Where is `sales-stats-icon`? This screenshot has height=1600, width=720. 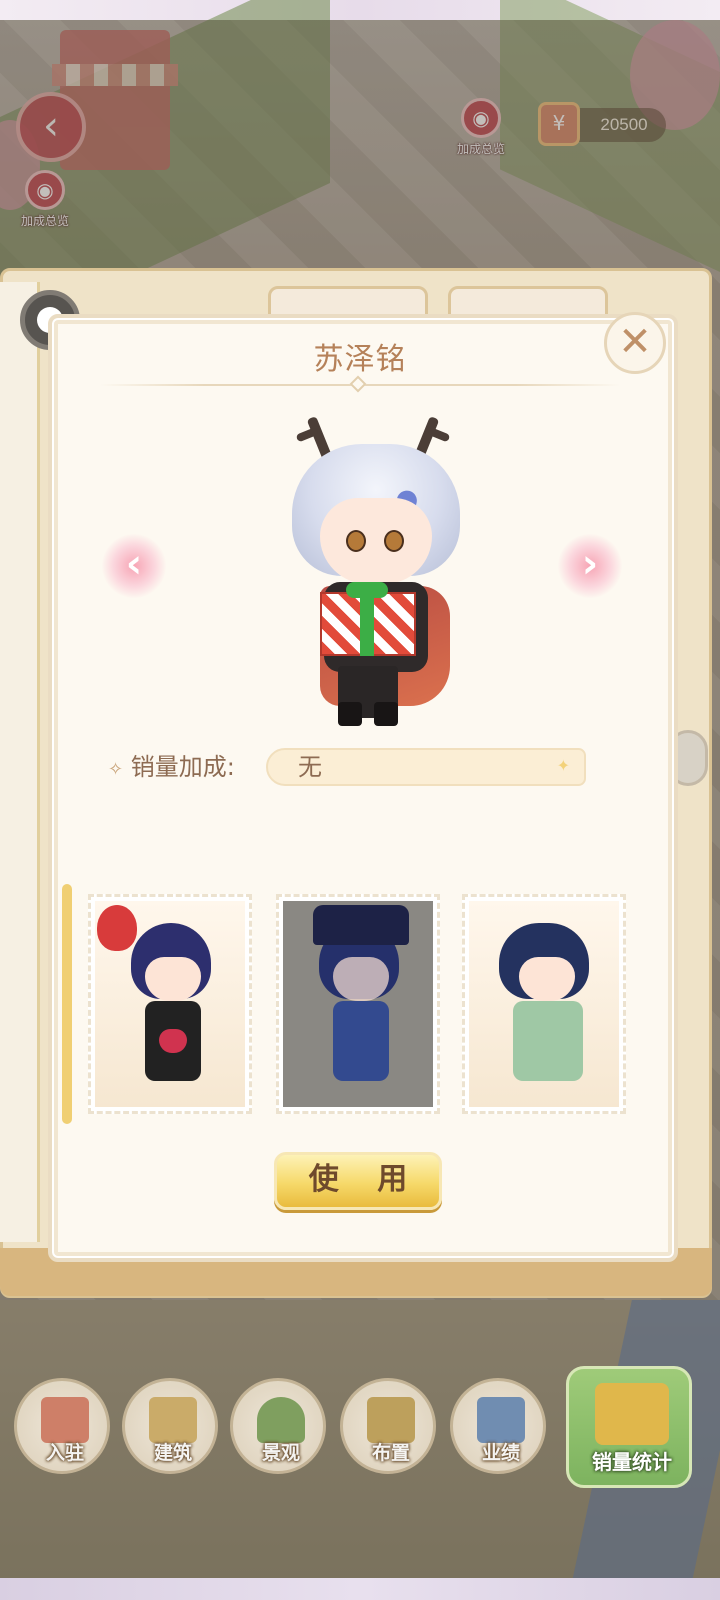 sales-stats-icon is located at coordinates (632, 1414).